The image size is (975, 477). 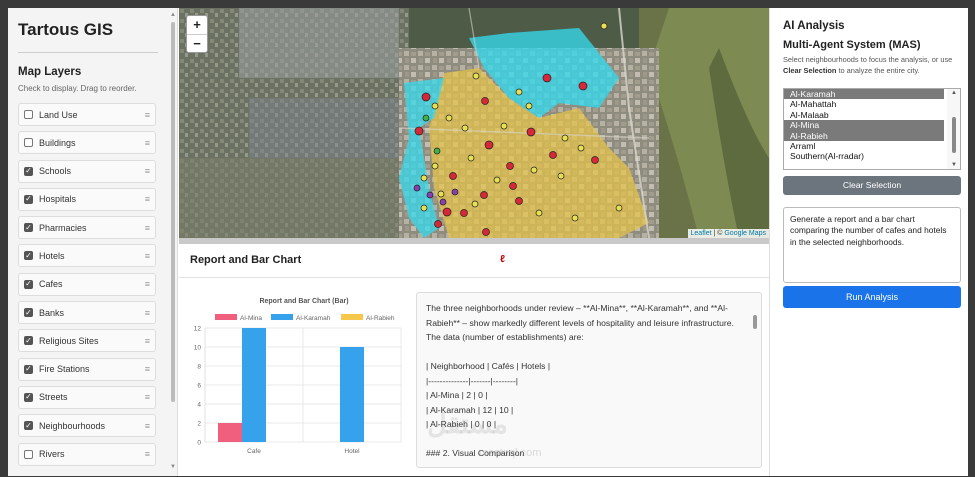 I want to click on layer-label: Rivers, so click(x=52, y=454).